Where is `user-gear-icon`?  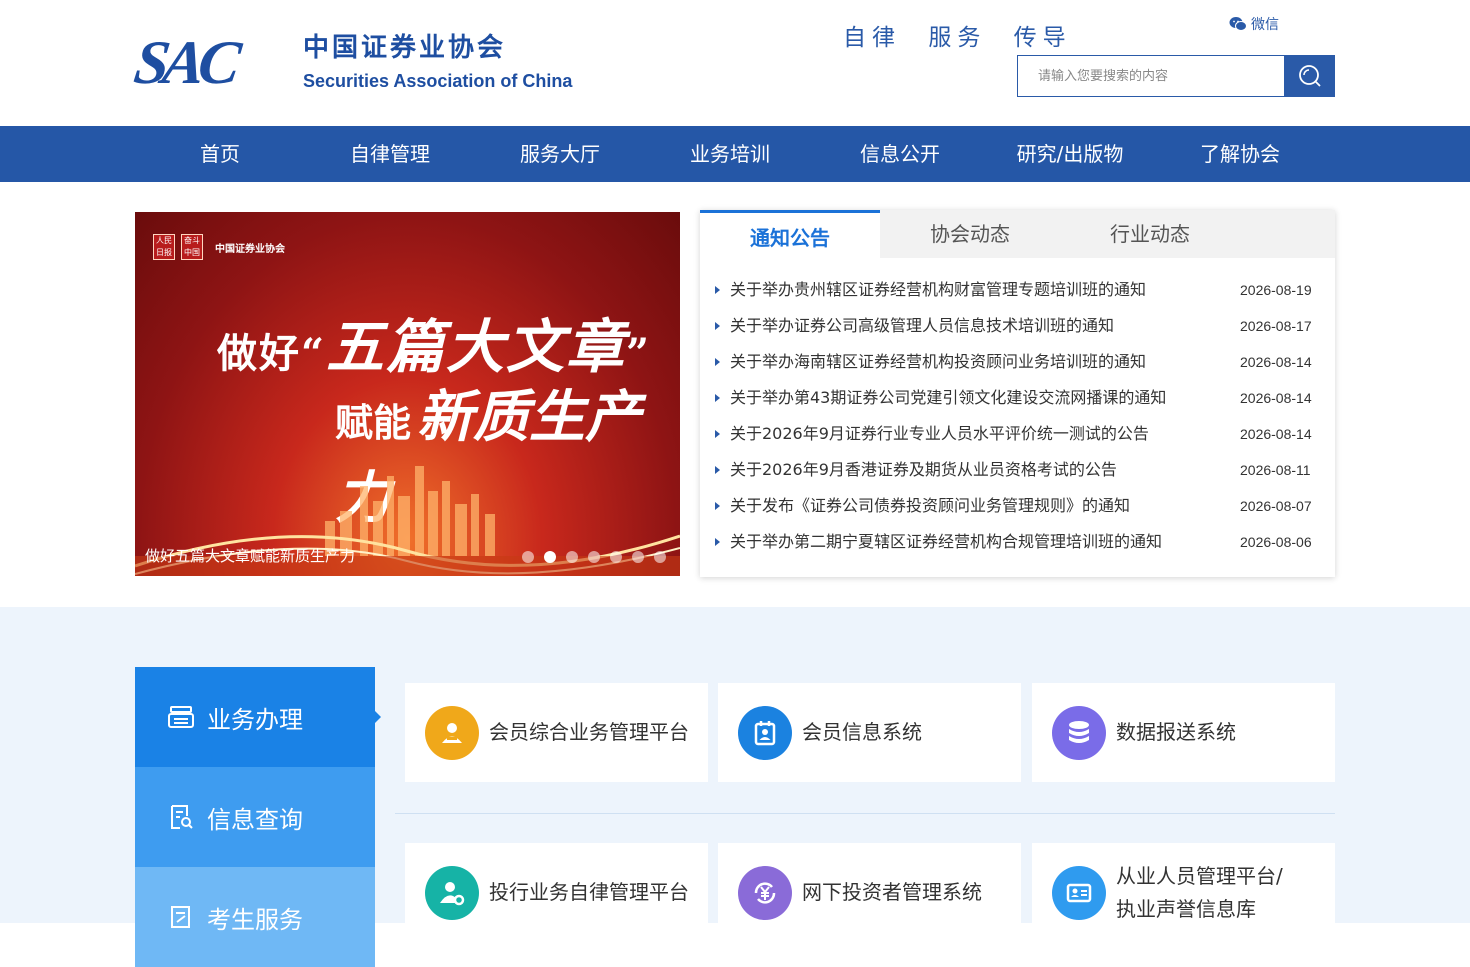
user-gear-icon is located at coordinates (452, 892).